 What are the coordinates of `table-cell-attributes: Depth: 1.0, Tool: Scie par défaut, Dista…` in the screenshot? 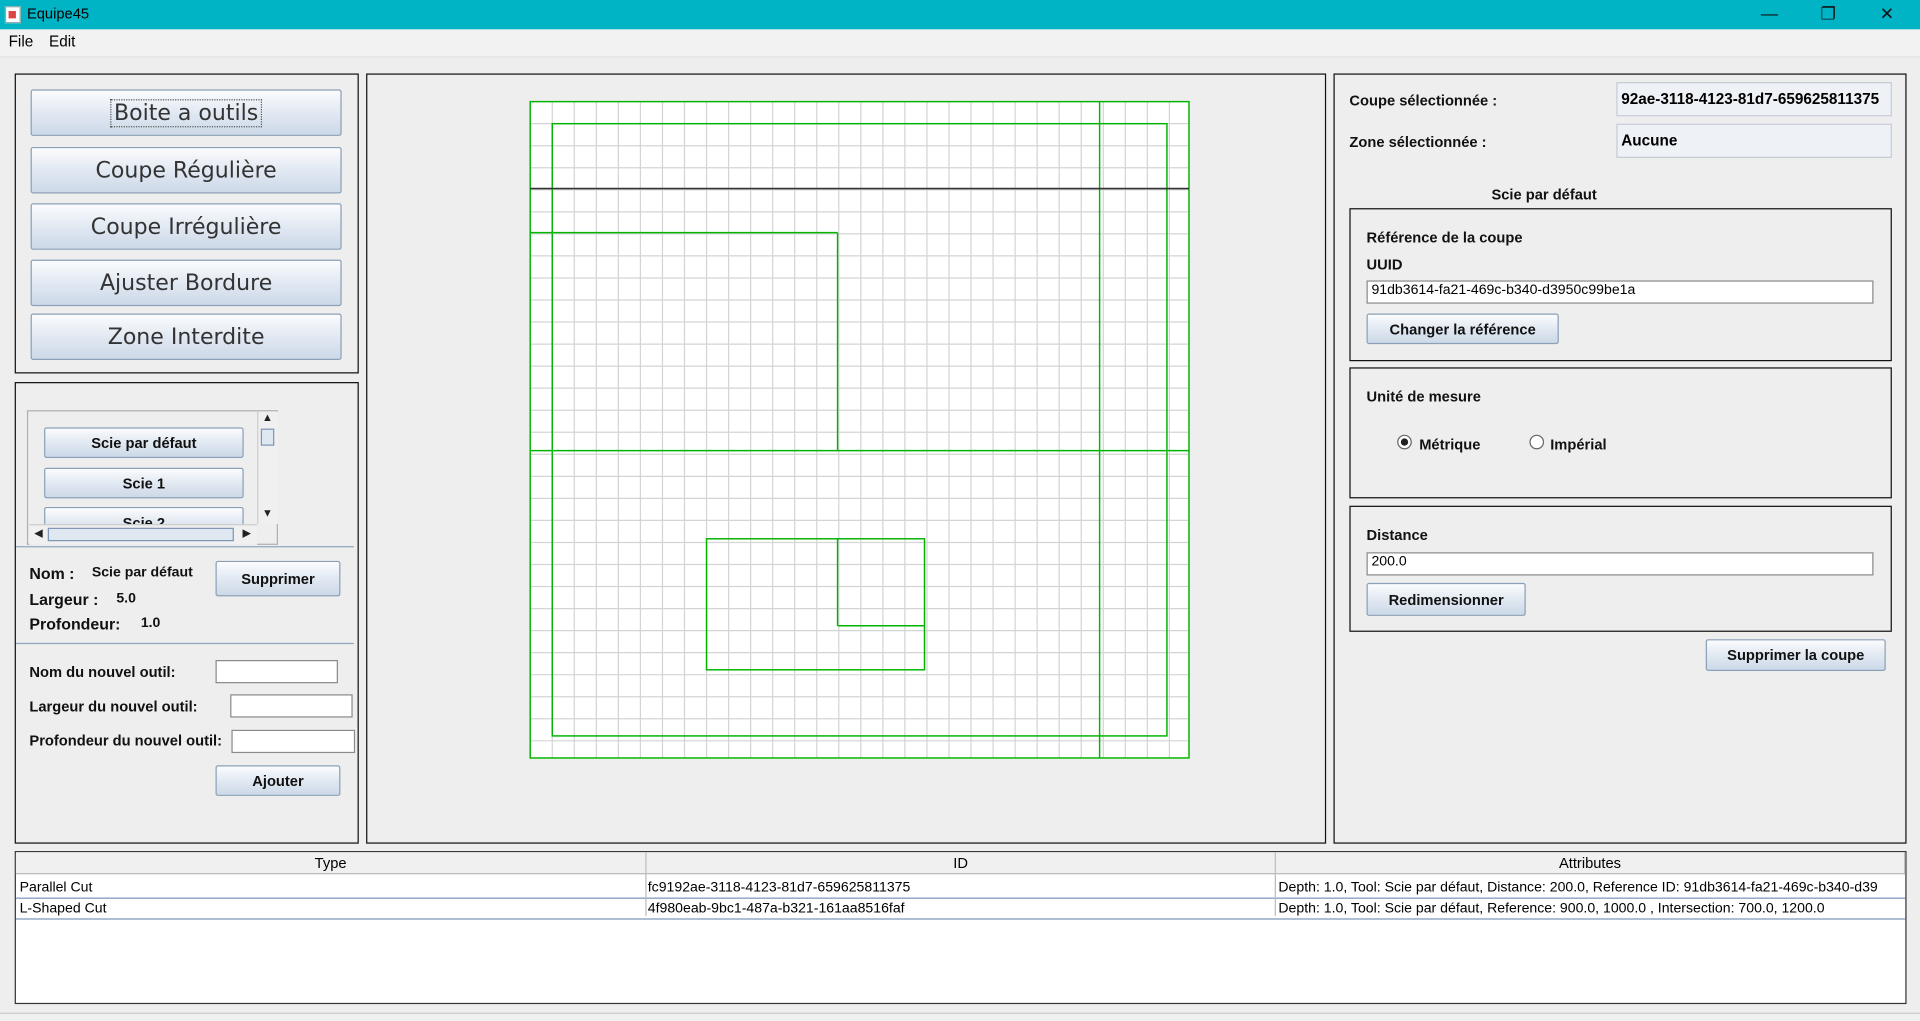 It's located at (1589, 888).